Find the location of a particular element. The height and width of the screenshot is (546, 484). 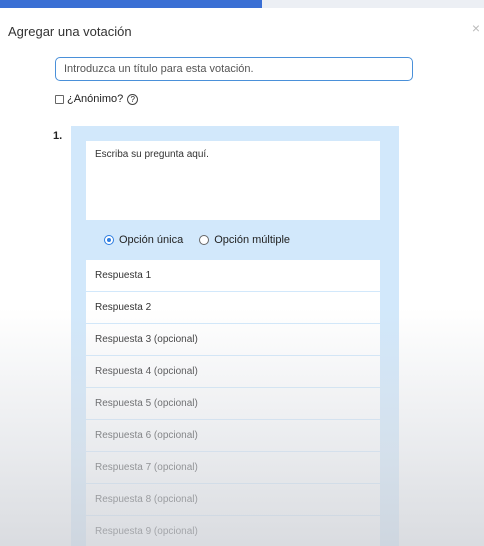

answer-input-9: Respuesta 9 (opcional) is located at coordinates (233, 531).